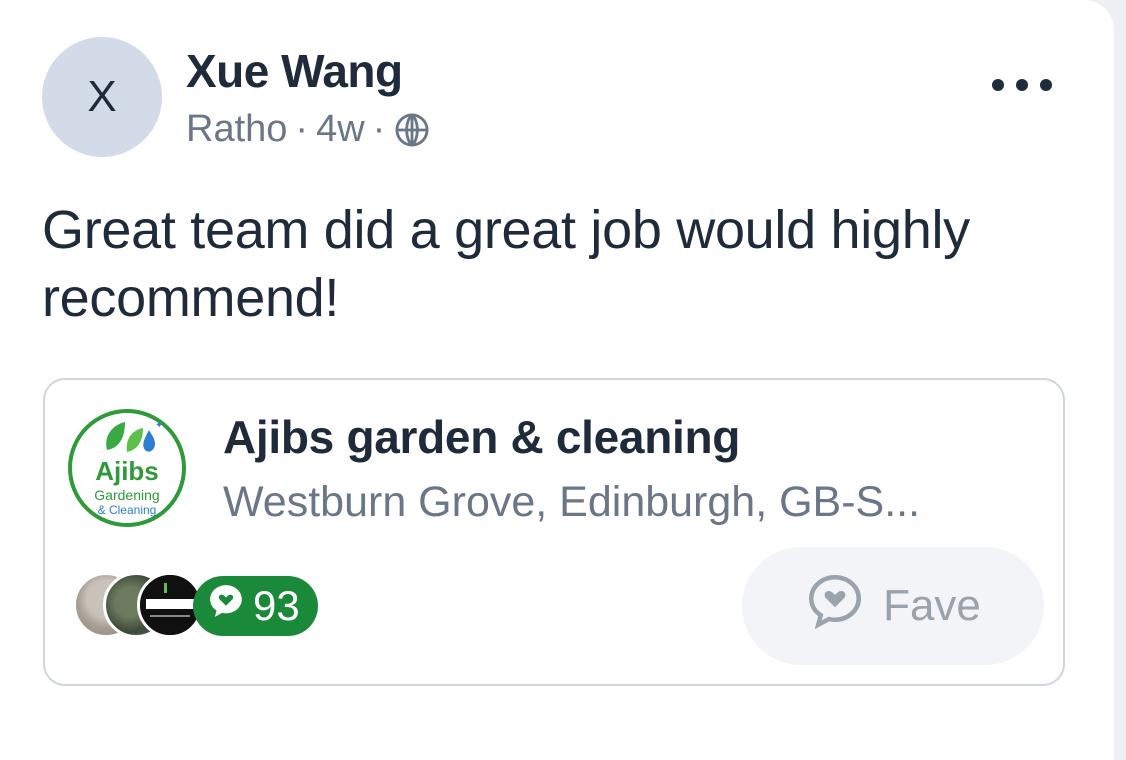 This screenshot has height=760, width=1126. Describe the element at coordinates (932, 605) in the screenshot. I see `fave-label: Fave` at that location.